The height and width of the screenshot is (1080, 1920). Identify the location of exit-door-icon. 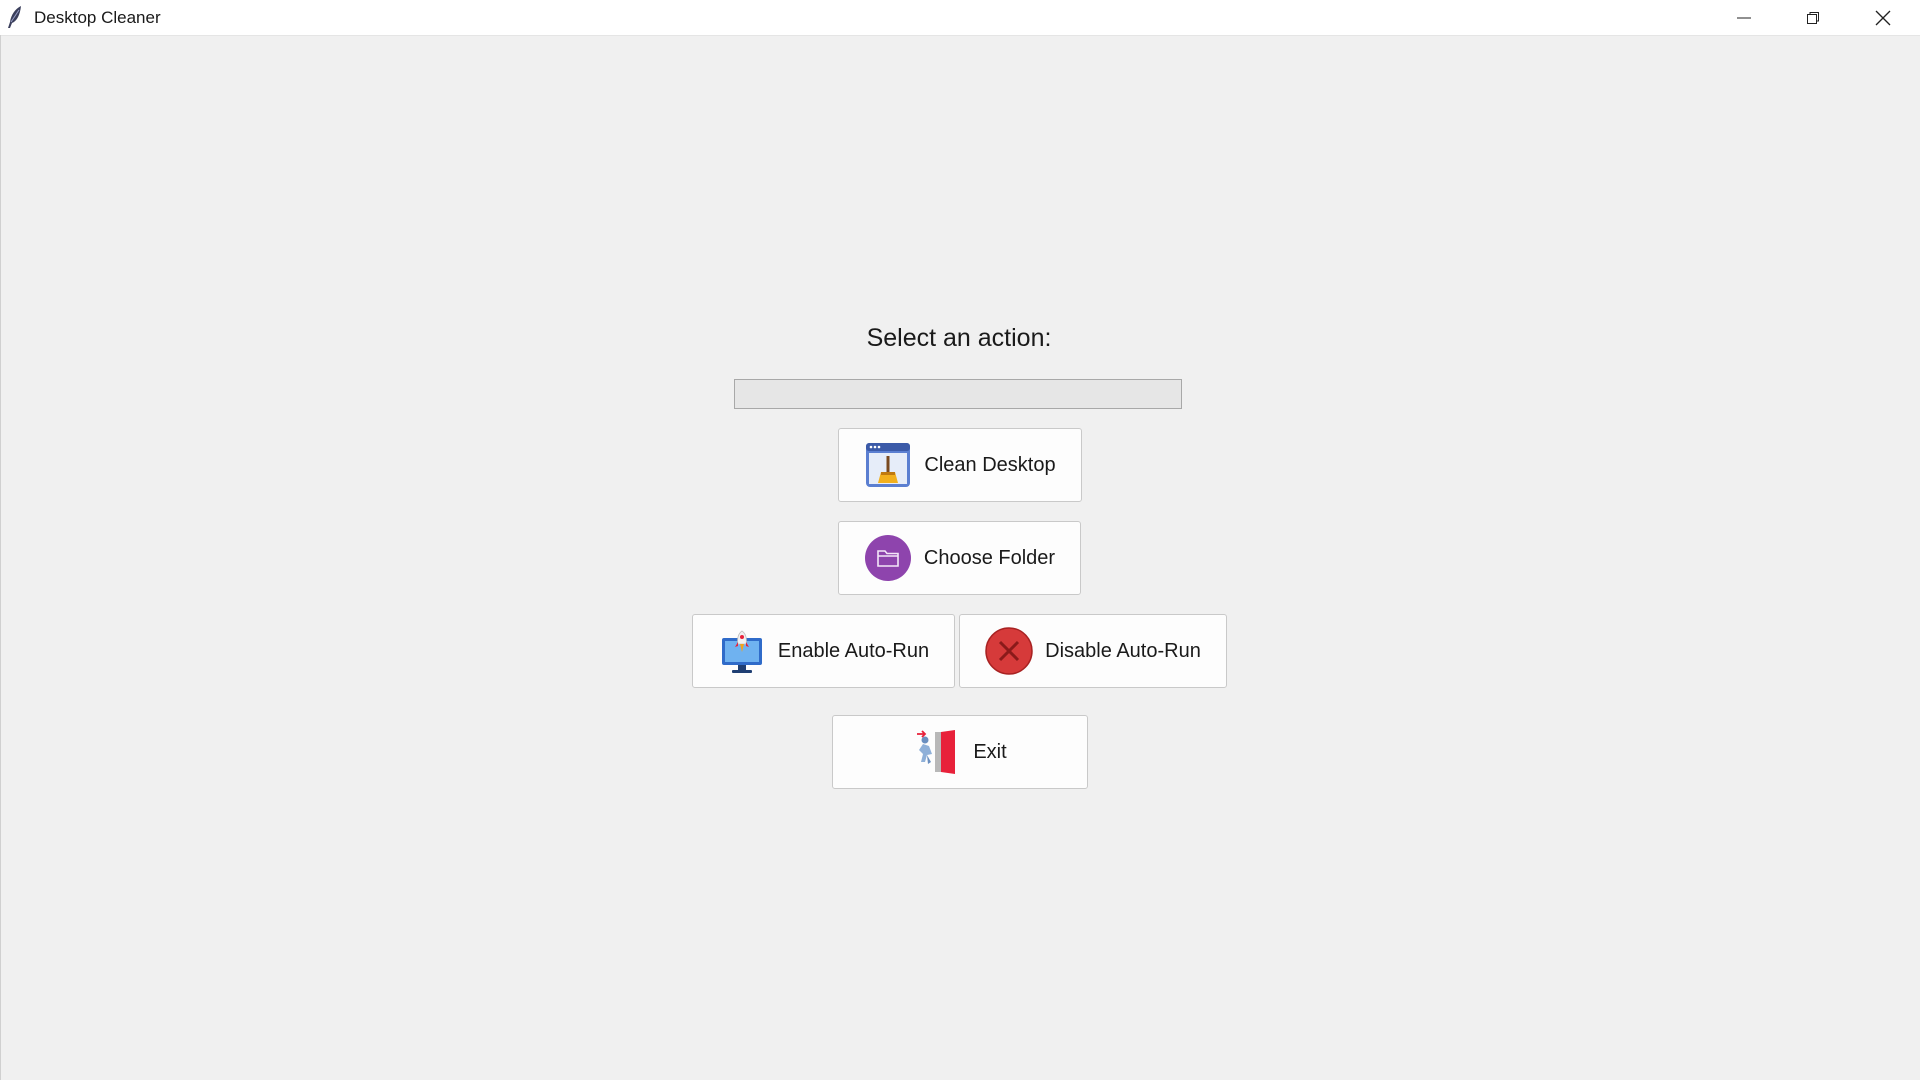
(937, 752).